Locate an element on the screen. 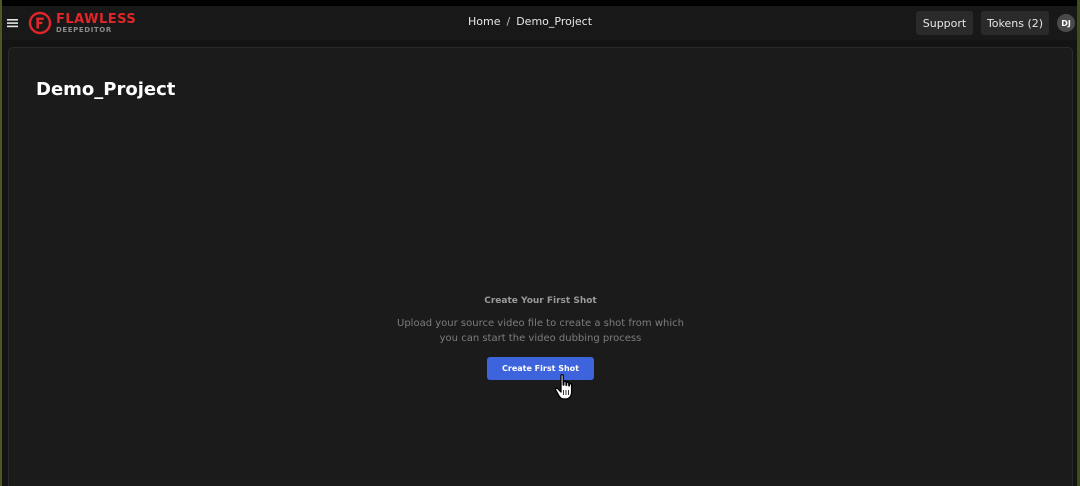 This screenshot has height=486, width=1080. tokens-button: Tokens (2) is located at coordinates (1015, 23).